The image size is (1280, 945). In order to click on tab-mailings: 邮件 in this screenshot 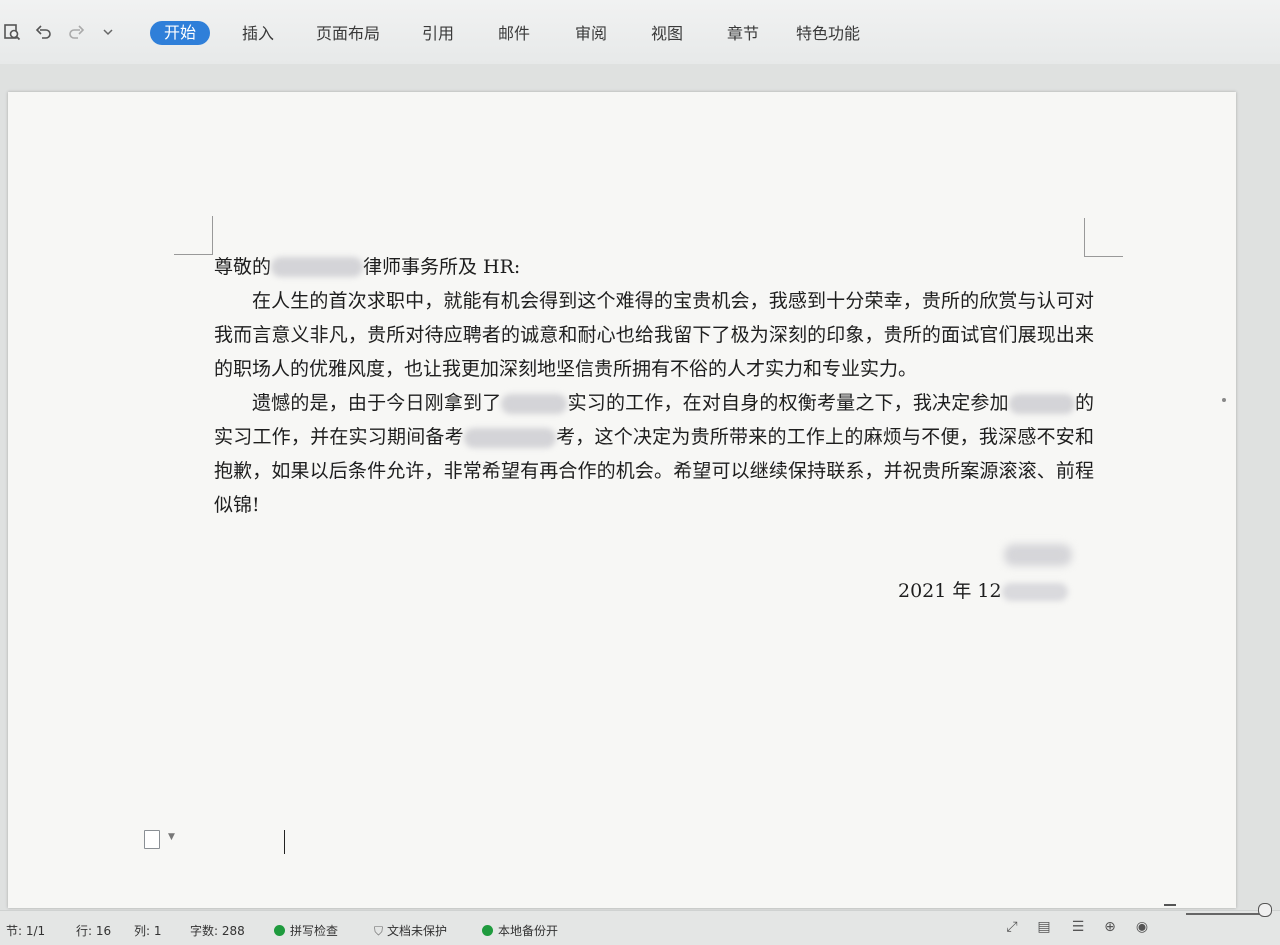, I will do `click(514, 34)`.